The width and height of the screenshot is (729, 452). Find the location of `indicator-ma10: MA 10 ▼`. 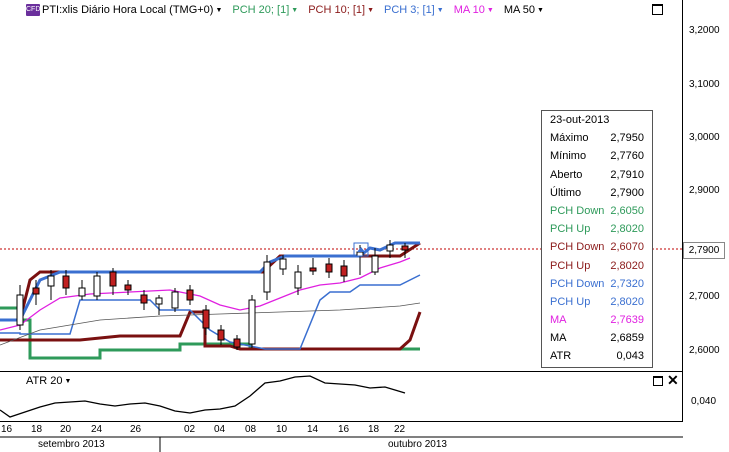

indicator-ma10: MA 10 ▼ is located at coordinates (474, 10).